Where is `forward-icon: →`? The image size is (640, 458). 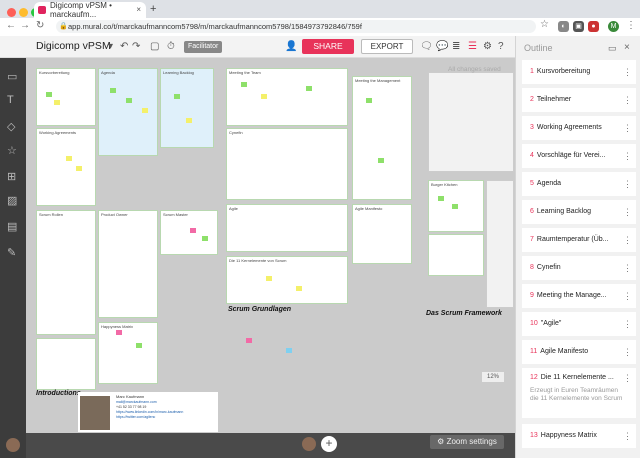
forward-icon: → is located at coordinates (25, 25).